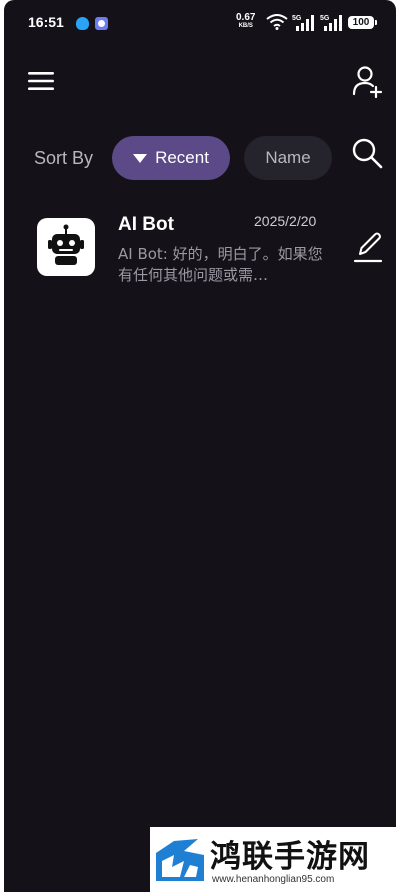 This screenshot has height=892, width=400. I want to click on chat-date: 2025/2/20, so click(285, 221).